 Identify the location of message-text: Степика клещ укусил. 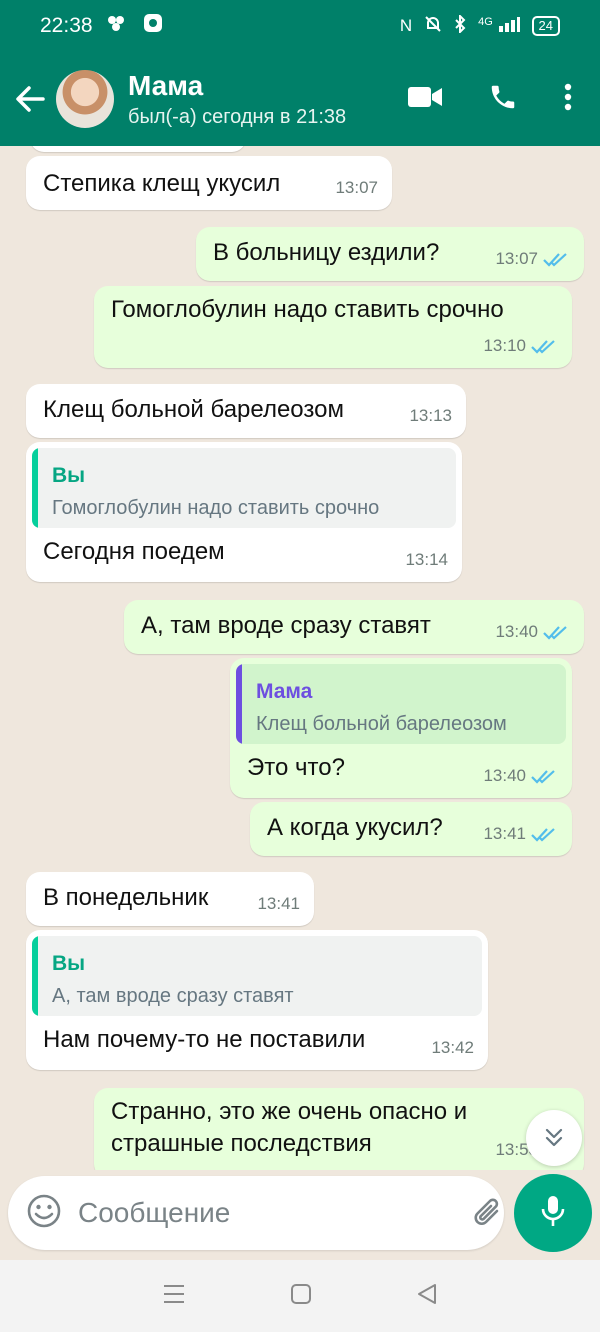
(162, 183).